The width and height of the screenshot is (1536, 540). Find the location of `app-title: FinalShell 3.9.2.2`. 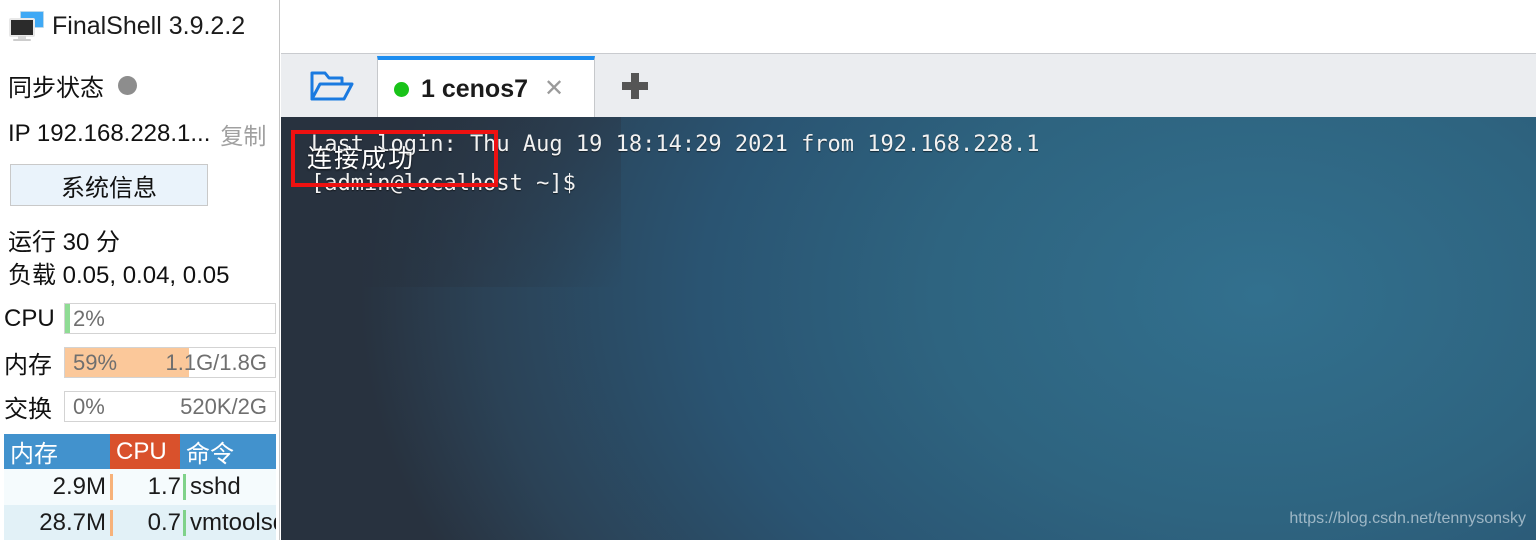

app-title: FinalShell 3.9.2.2 is located at coordinates (149, 25).